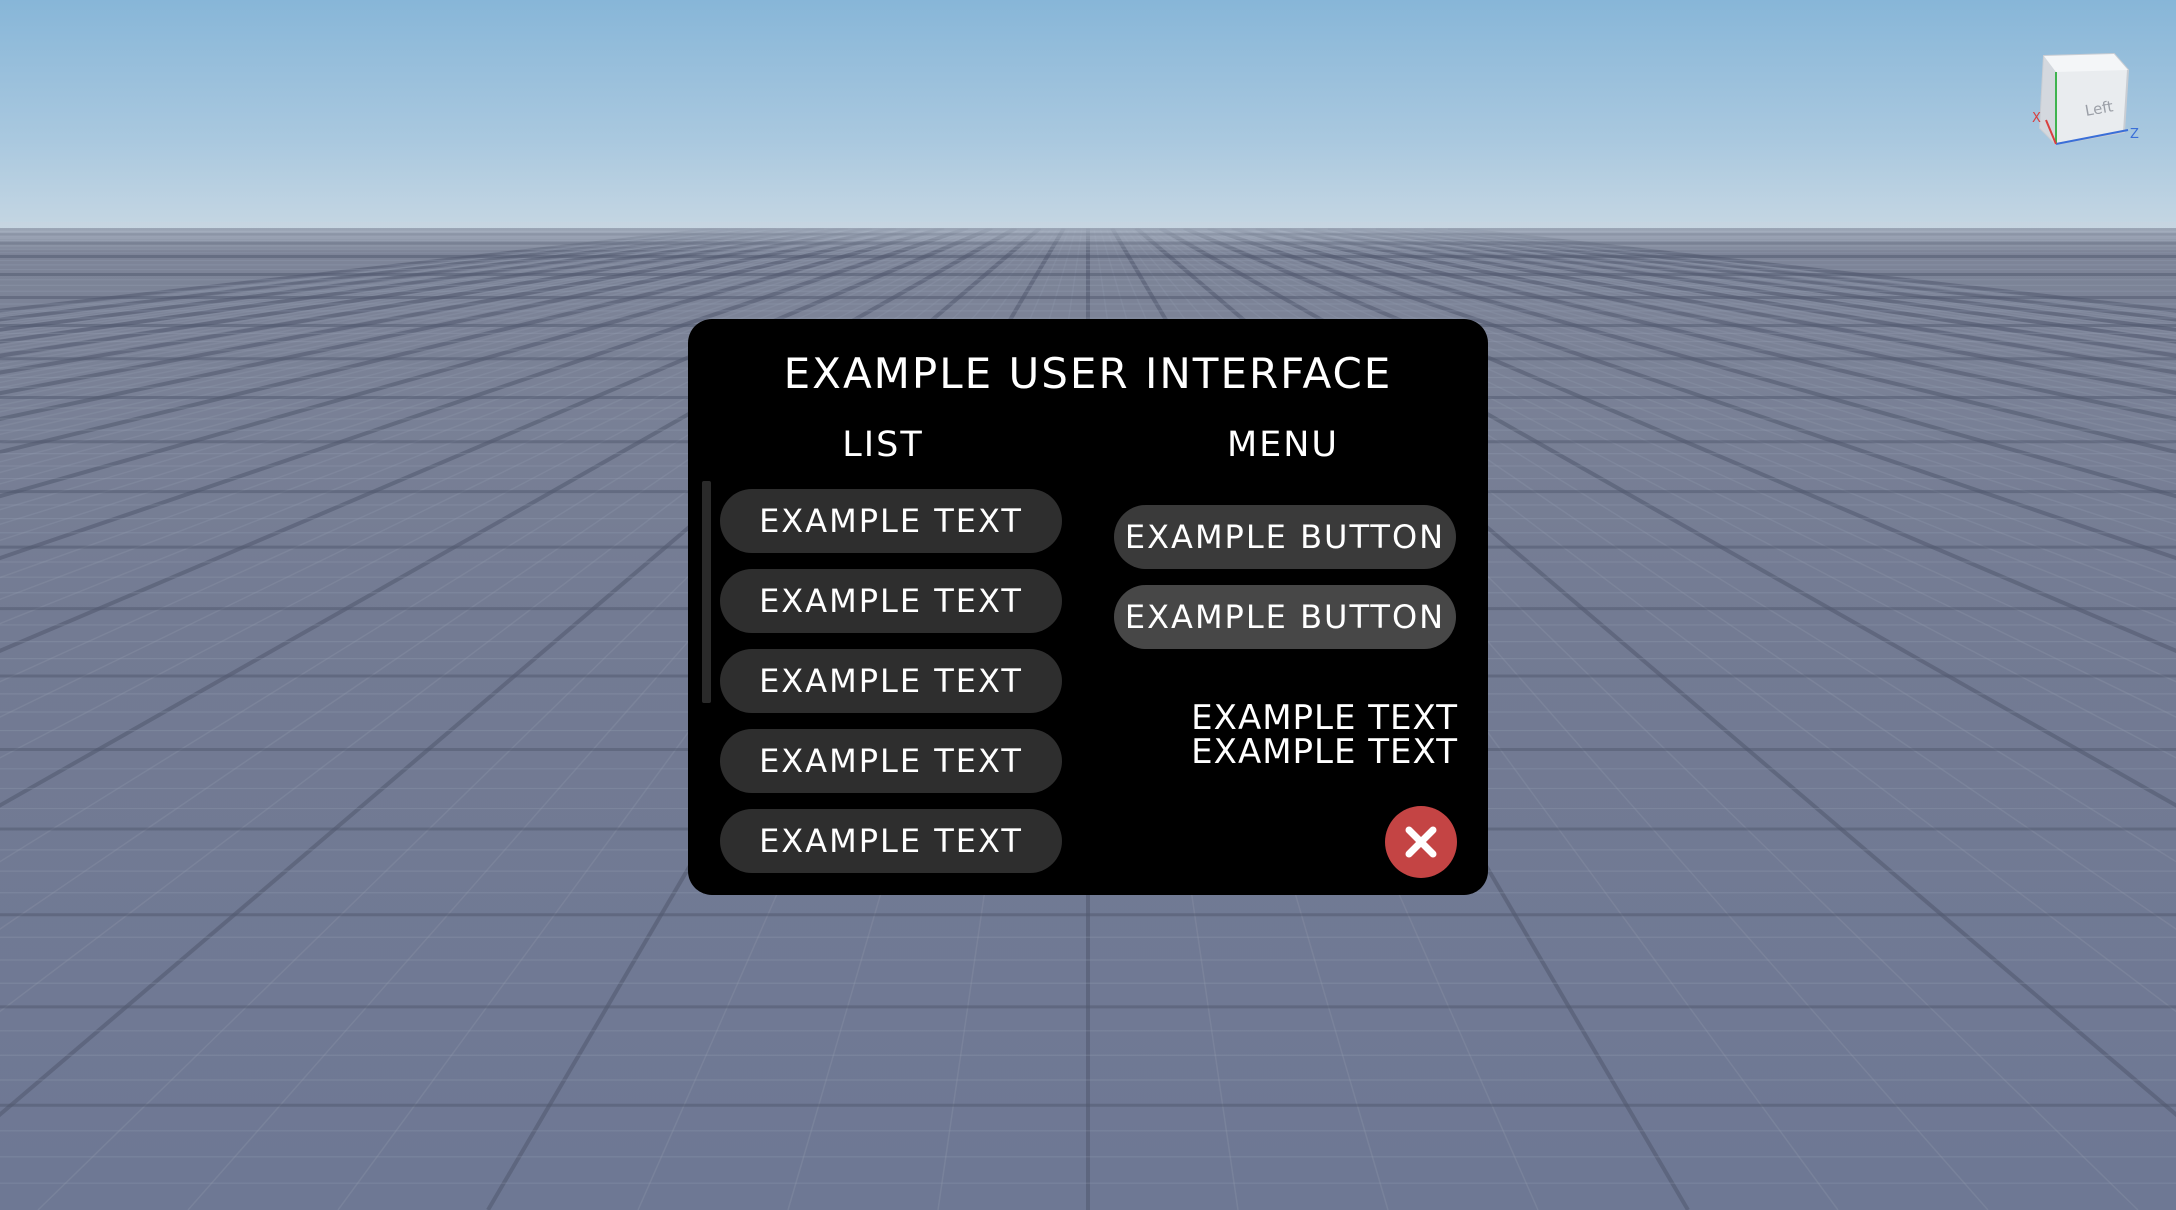 The image size is (2176, 1210). Describe the element at coordinates (2036, 118) in the screenshot. I see `axis-x-label: X` at that location.